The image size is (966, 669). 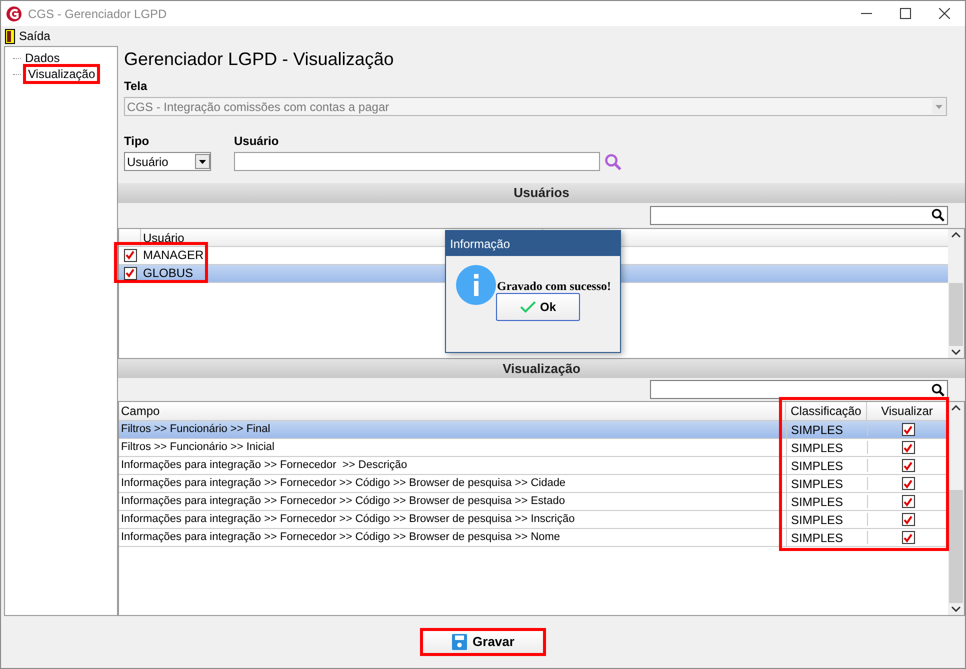 What do you see at coordinates (264, 466) in the screenshot?
I see `table-cell-text: Informações para integração >> Fornecedor >> Descrição` at bounding box center [264, 466].